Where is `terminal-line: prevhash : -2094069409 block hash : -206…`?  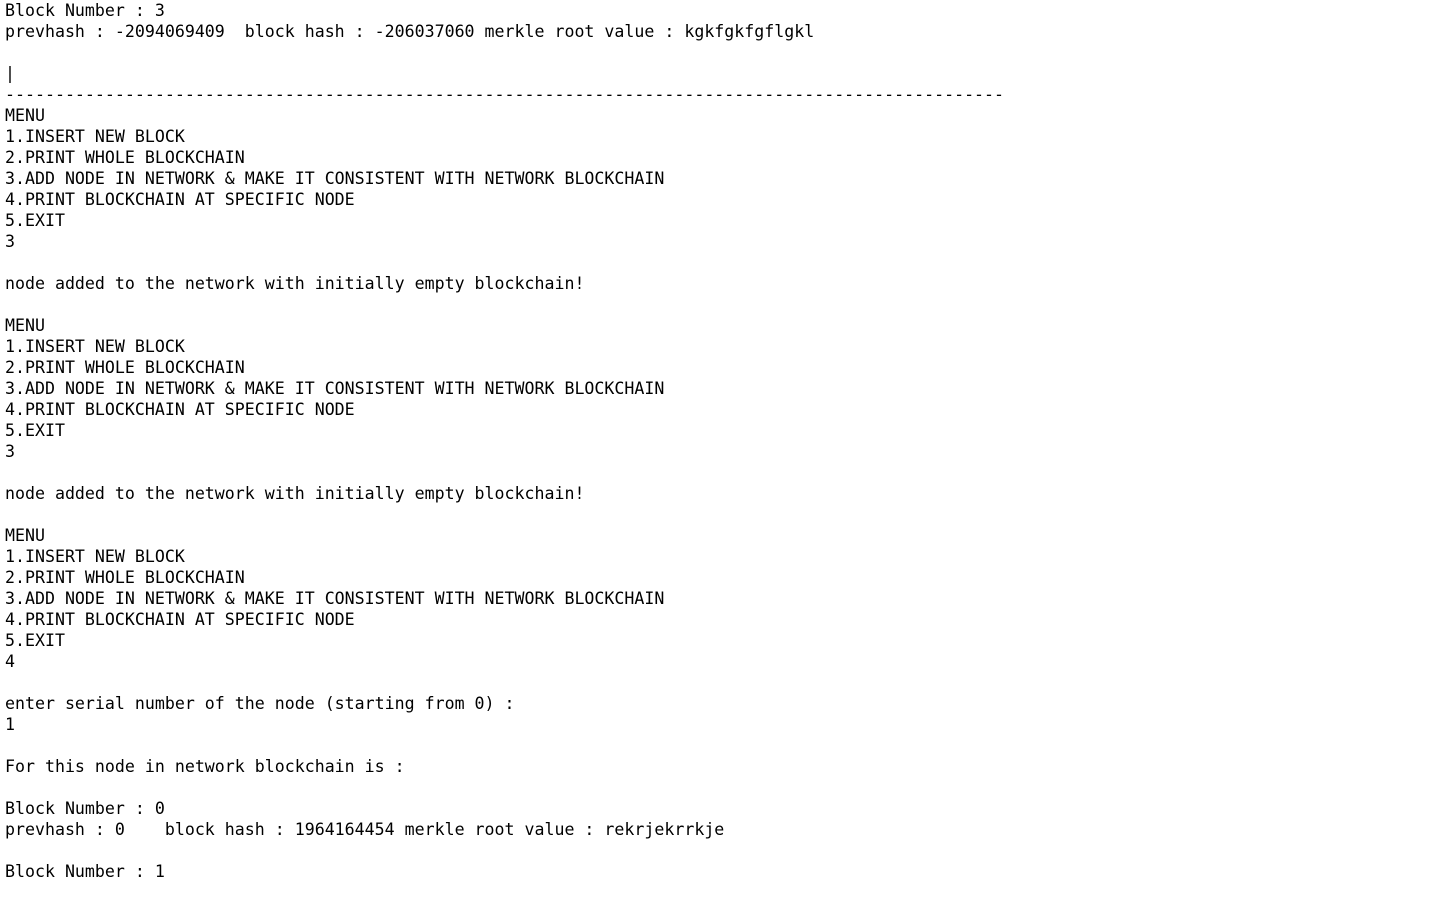
terminal-line: prevhash : -2094069409 block hash : -206… is located at coordinates (410, 31).